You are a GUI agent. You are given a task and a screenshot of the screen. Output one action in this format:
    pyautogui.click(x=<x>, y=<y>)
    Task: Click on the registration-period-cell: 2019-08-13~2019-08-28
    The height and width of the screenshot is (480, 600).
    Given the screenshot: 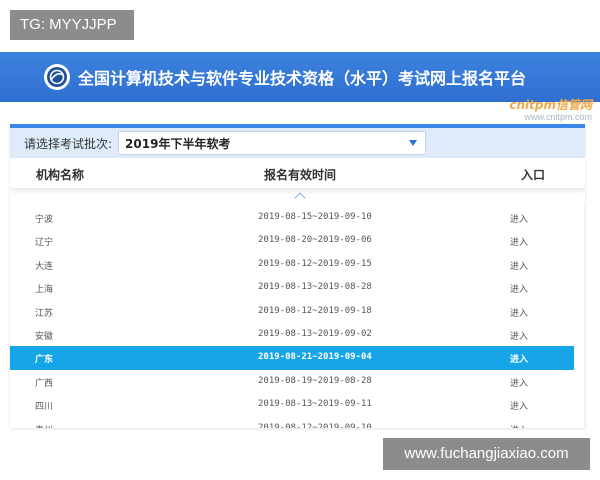 What is the action you would take?
    pyautogui.click(x=315, y=287)
    